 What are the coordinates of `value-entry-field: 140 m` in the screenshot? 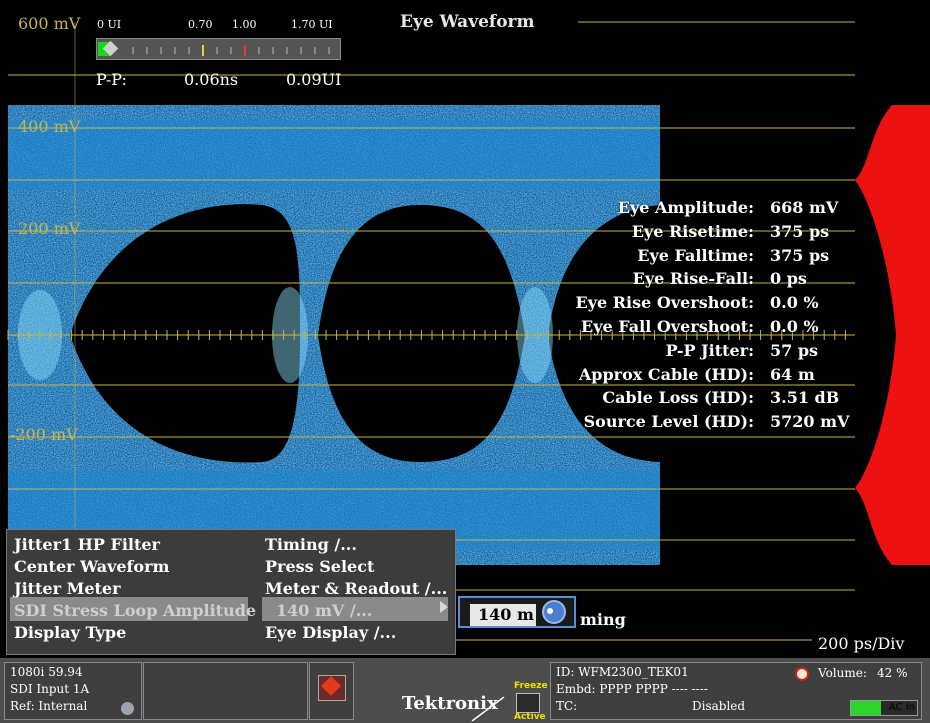 It's located at (503, 615).